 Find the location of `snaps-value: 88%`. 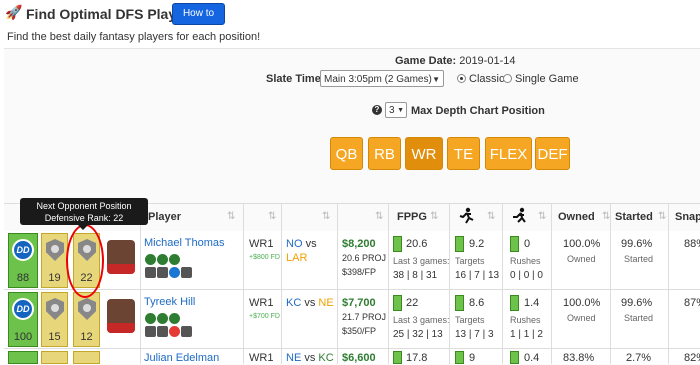

snaps-value: 88% is located at coordinates (692, 244).